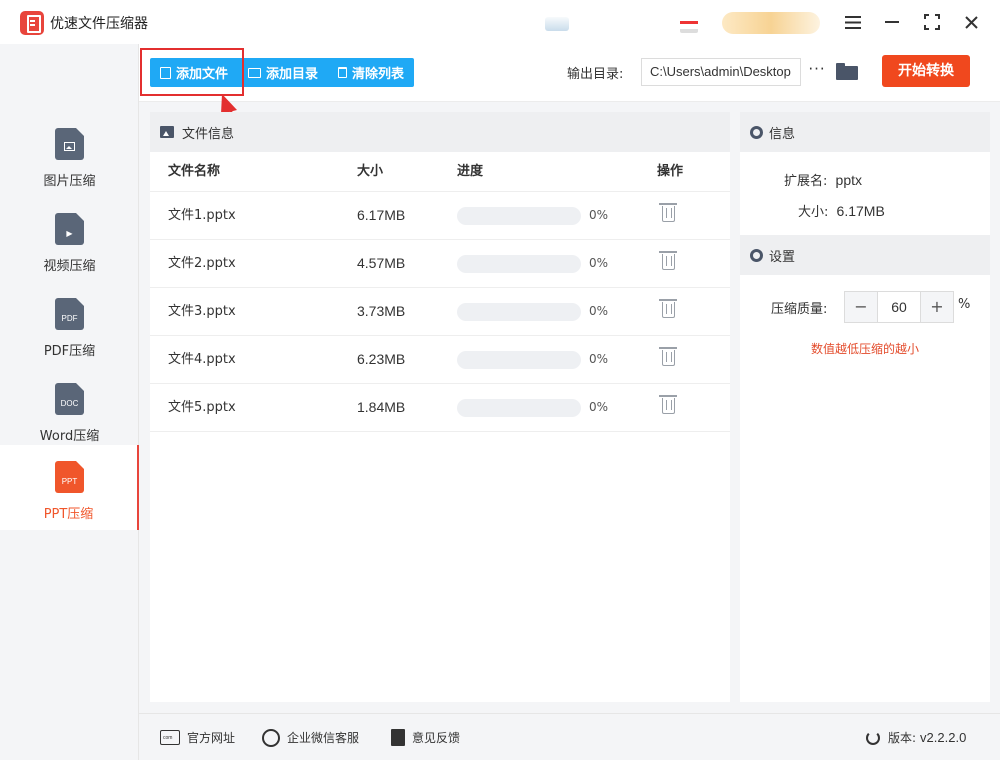  Describe the element at coordinates (847, 71) in the screenshot. I see `open-folder-icon` at that location.